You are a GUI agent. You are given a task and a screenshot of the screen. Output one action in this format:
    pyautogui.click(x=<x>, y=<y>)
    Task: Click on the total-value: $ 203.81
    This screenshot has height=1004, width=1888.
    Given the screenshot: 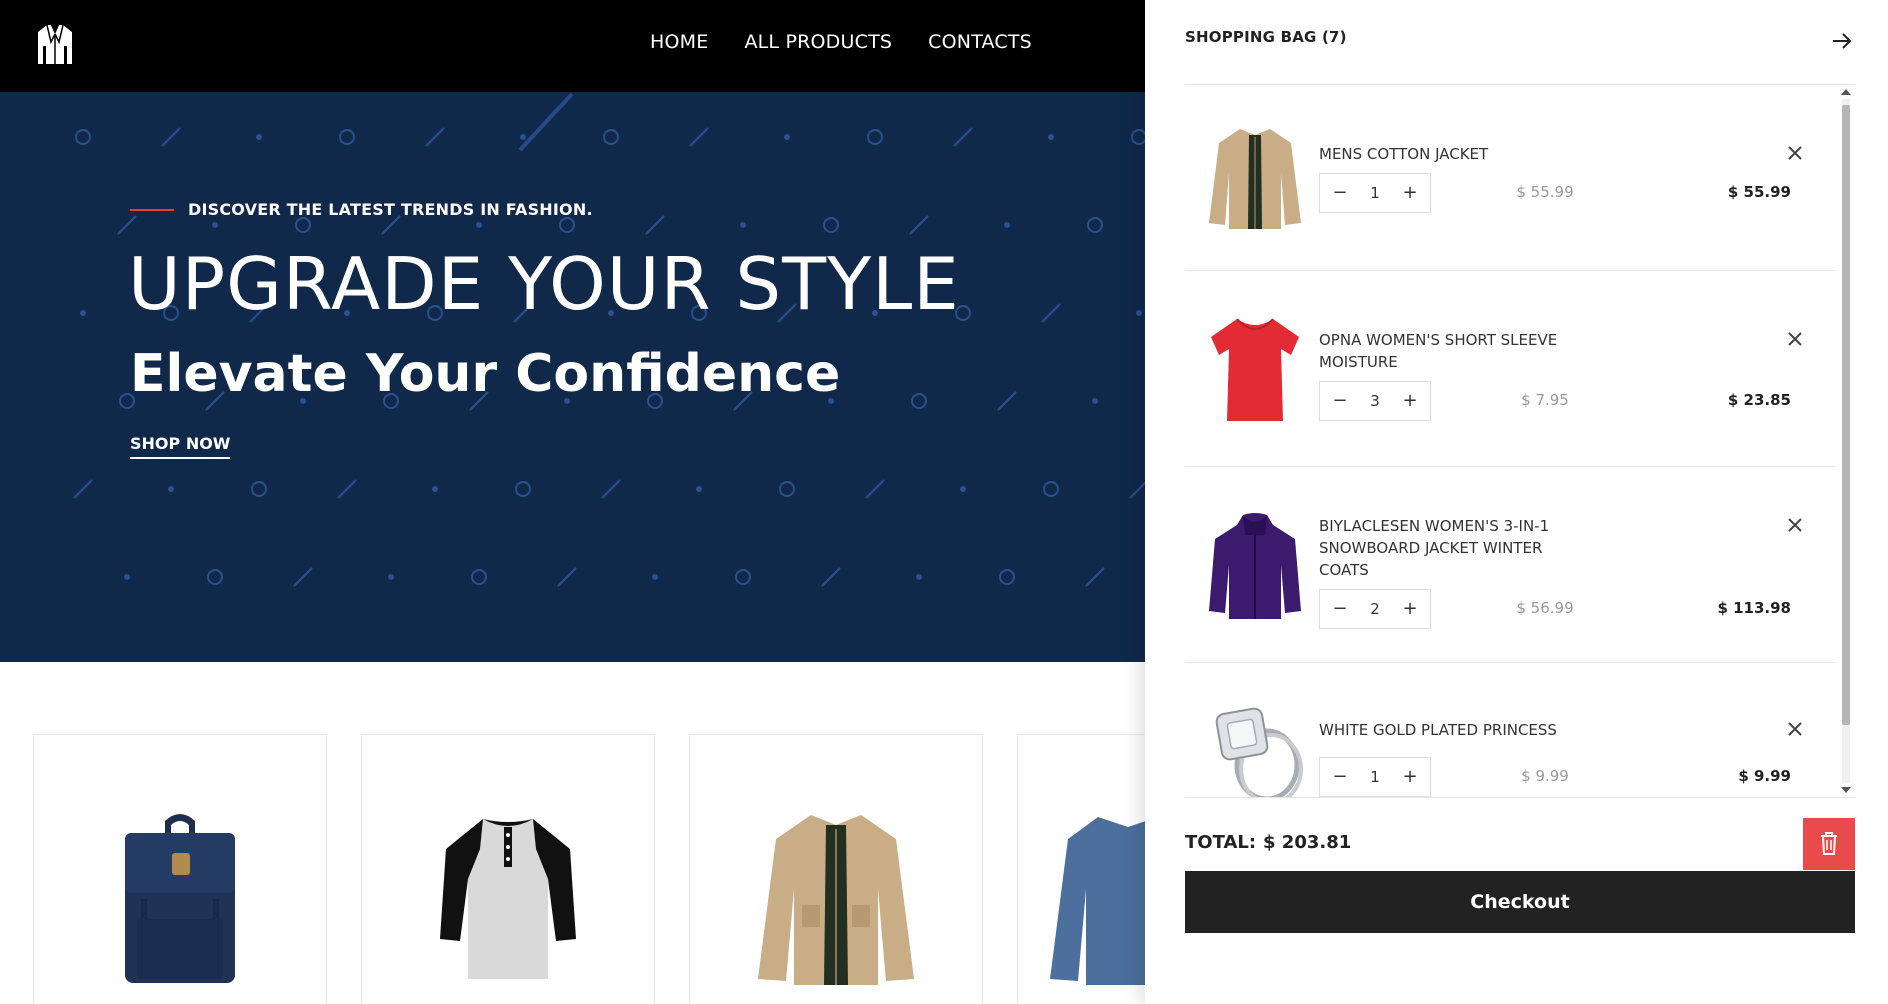 What is the action you would take?
    pyautogui.click(x=1307, y=842)
    